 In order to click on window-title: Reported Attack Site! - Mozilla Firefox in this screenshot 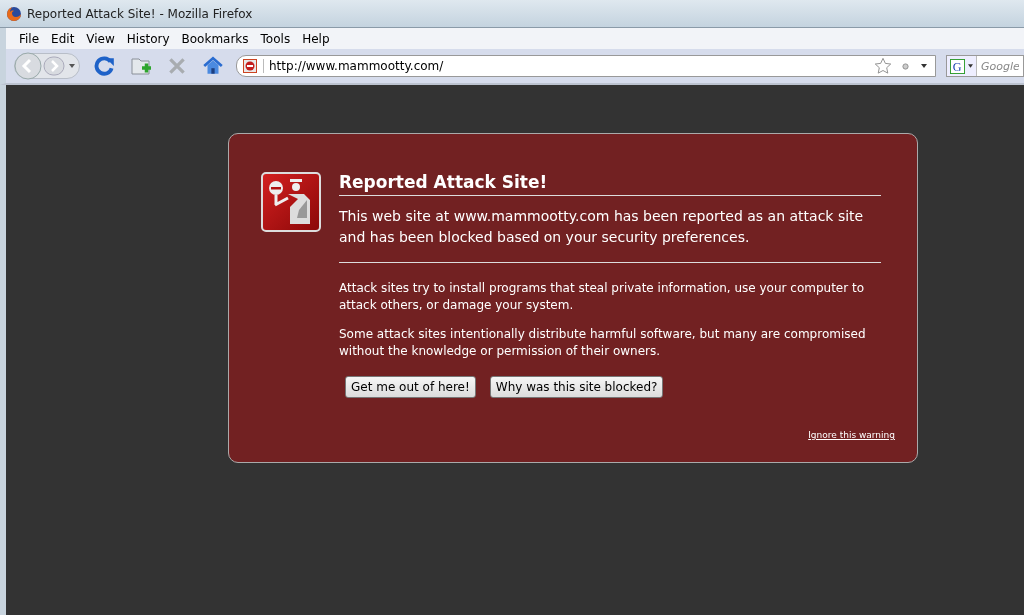, I will do `click(140, 13)`.